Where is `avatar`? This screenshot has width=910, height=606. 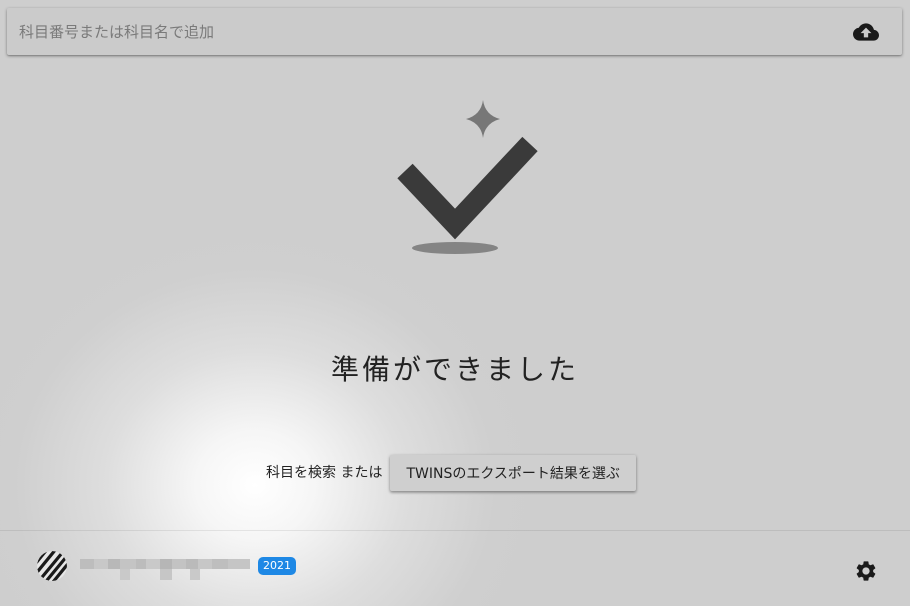
avatar is located at coordinates (52, 566).